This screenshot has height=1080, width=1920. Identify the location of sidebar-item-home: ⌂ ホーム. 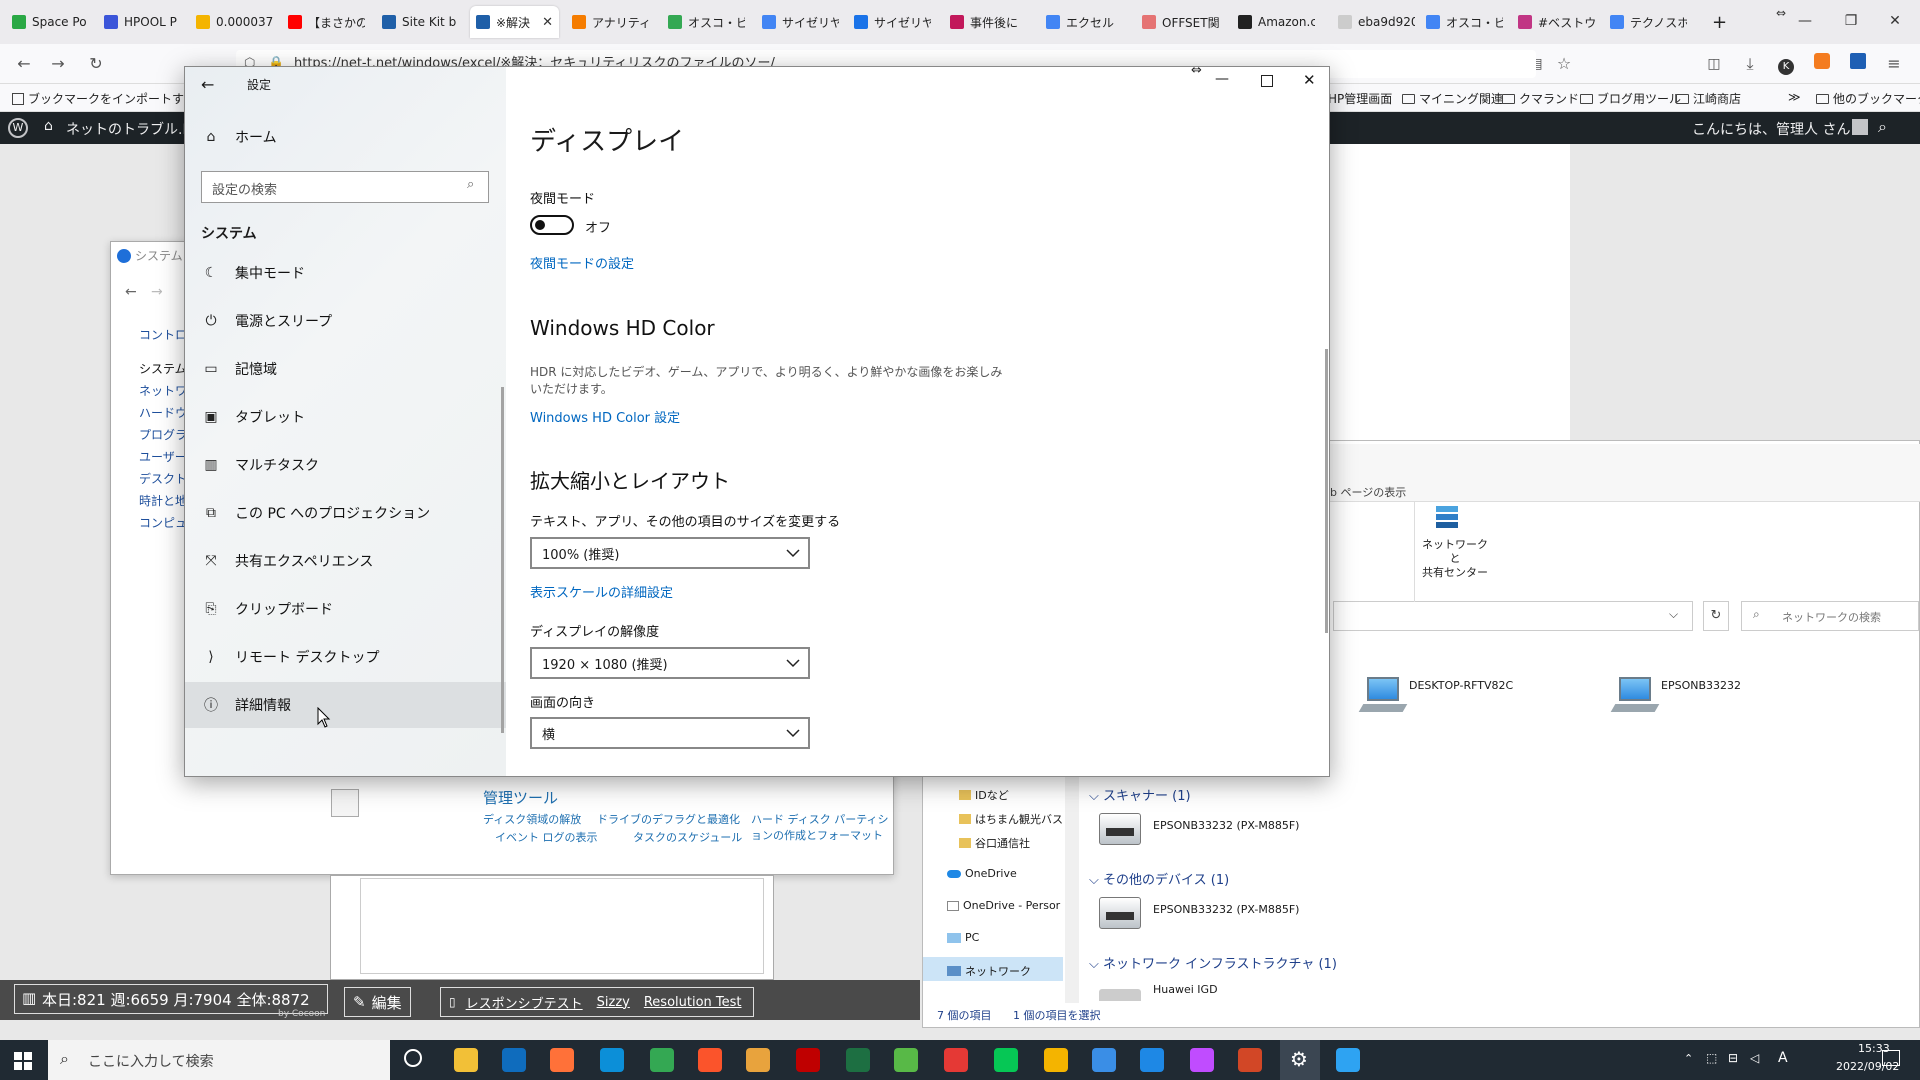
(345, 137).